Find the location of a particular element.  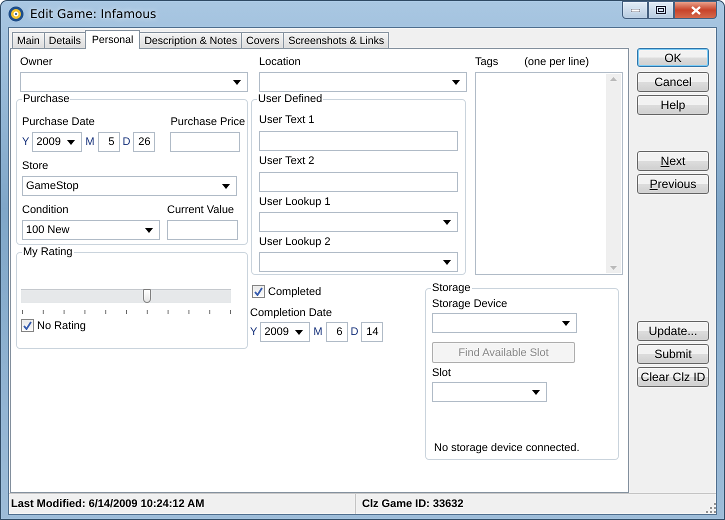

tab: Main is located at coordinates (28, 40).